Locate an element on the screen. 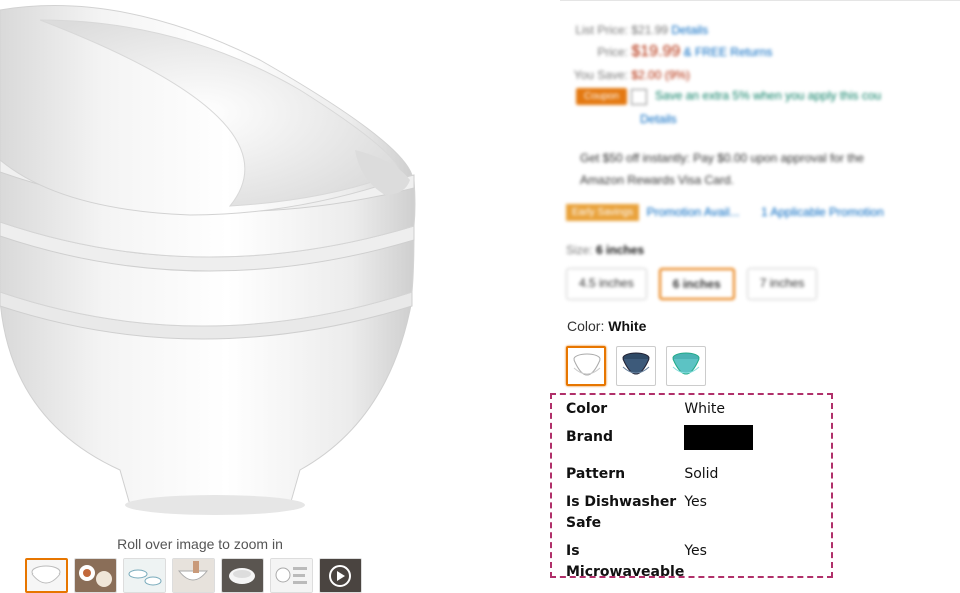  size-option-6-inches: 6 inches is located at coordinates (696, 284).